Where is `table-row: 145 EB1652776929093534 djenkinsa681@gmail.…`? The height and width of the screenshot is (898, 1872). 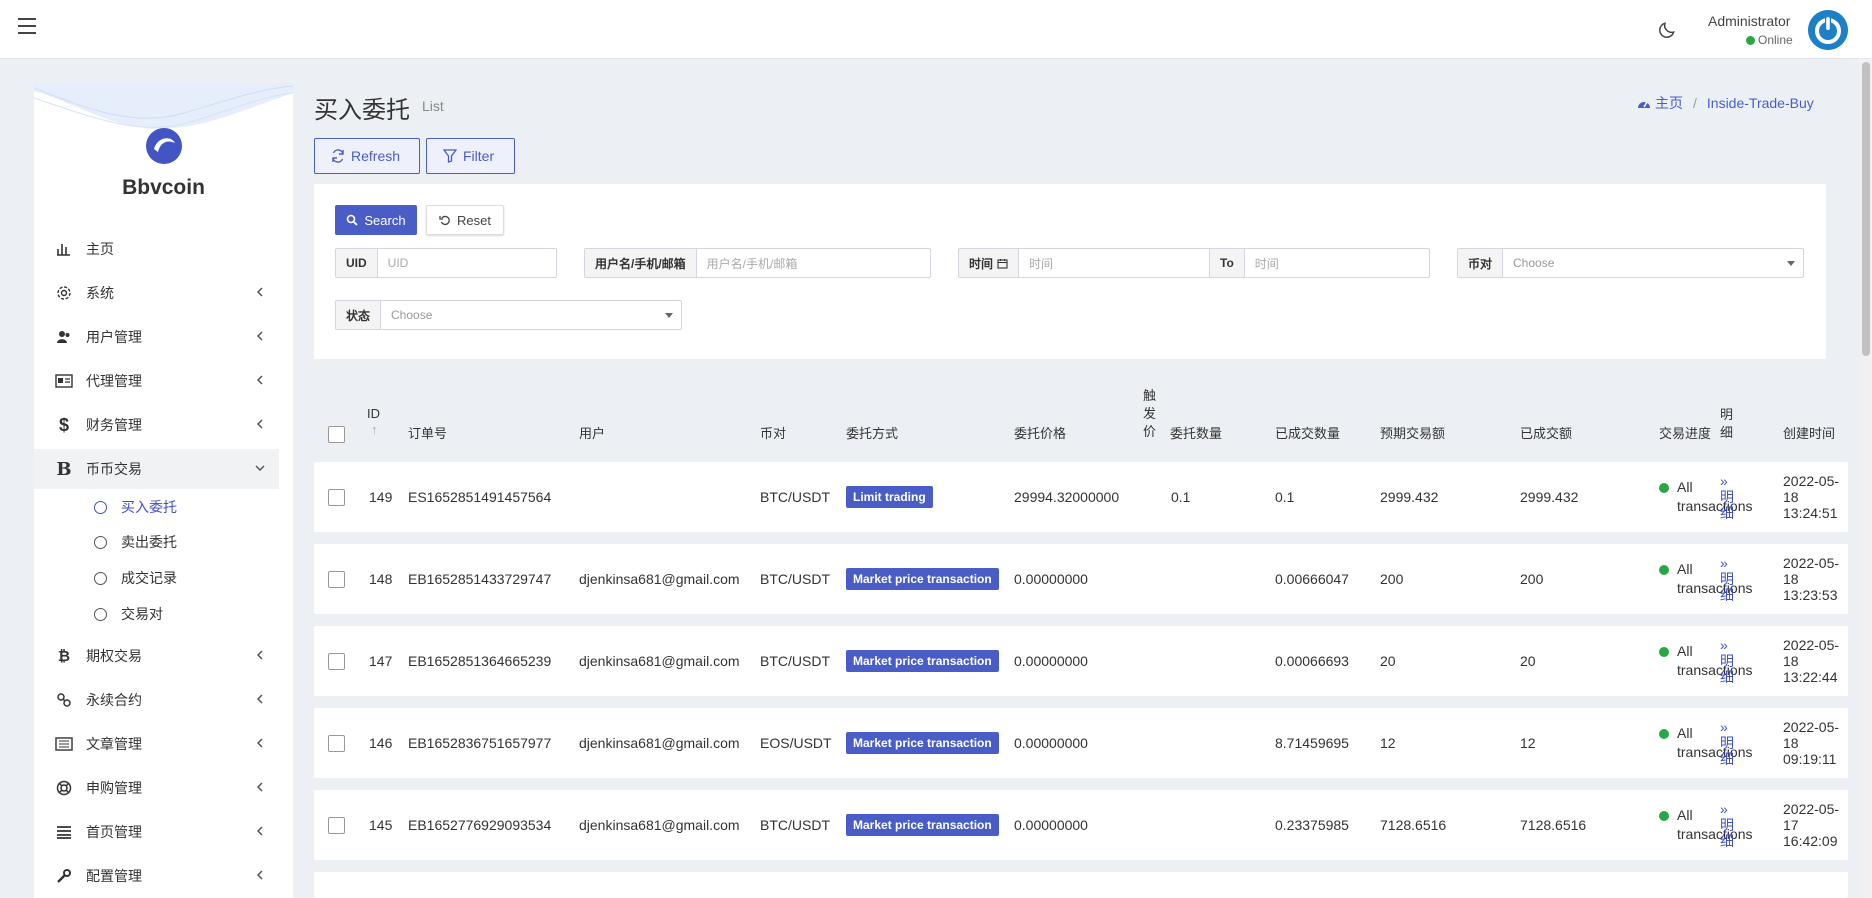 table-row: 145 EB1652776929093534 djenkinsa681@gmail.… is located at coordinates (1081, 825).